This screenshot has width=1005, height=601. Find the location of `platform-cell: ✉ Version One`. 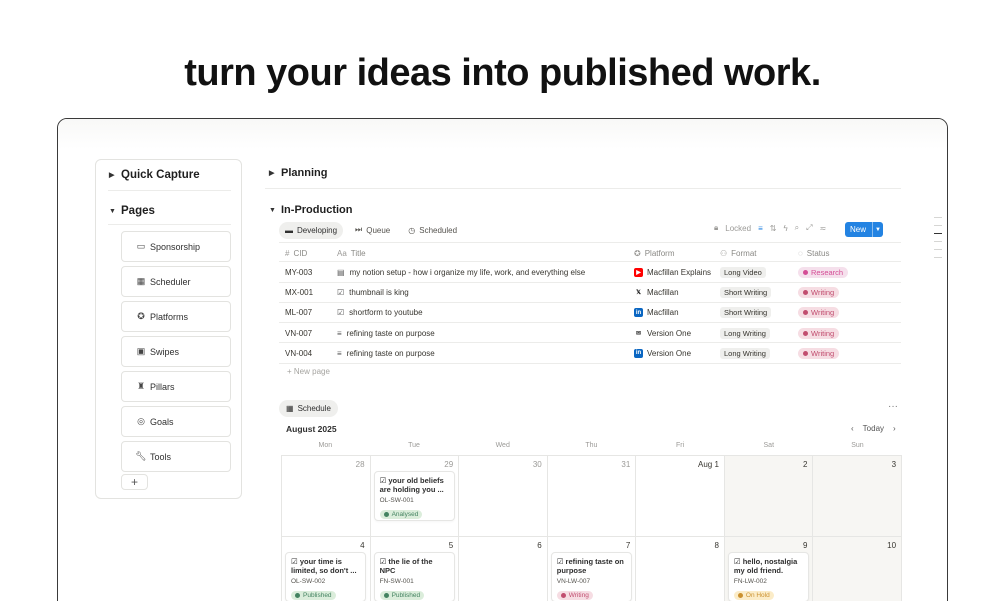

platform-cell: ✉ Version One is located at coordinates (662, 333).